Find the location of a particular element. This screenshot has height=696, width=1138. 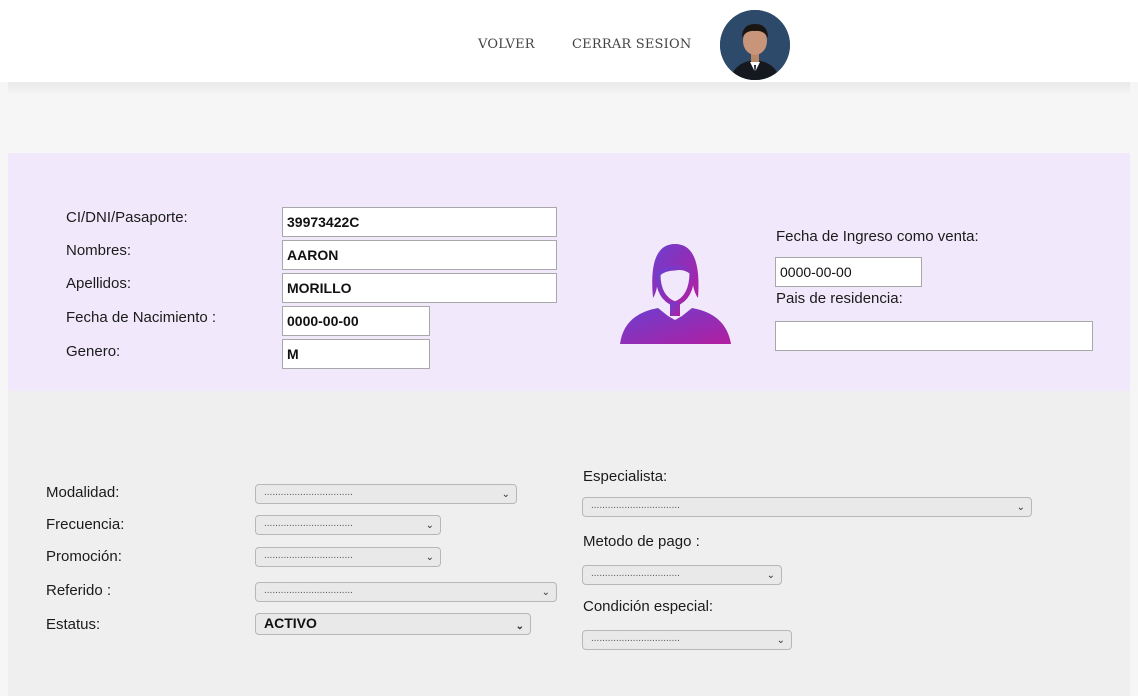

surnames-label: Apellidos: is located at coordinates (99, 283).